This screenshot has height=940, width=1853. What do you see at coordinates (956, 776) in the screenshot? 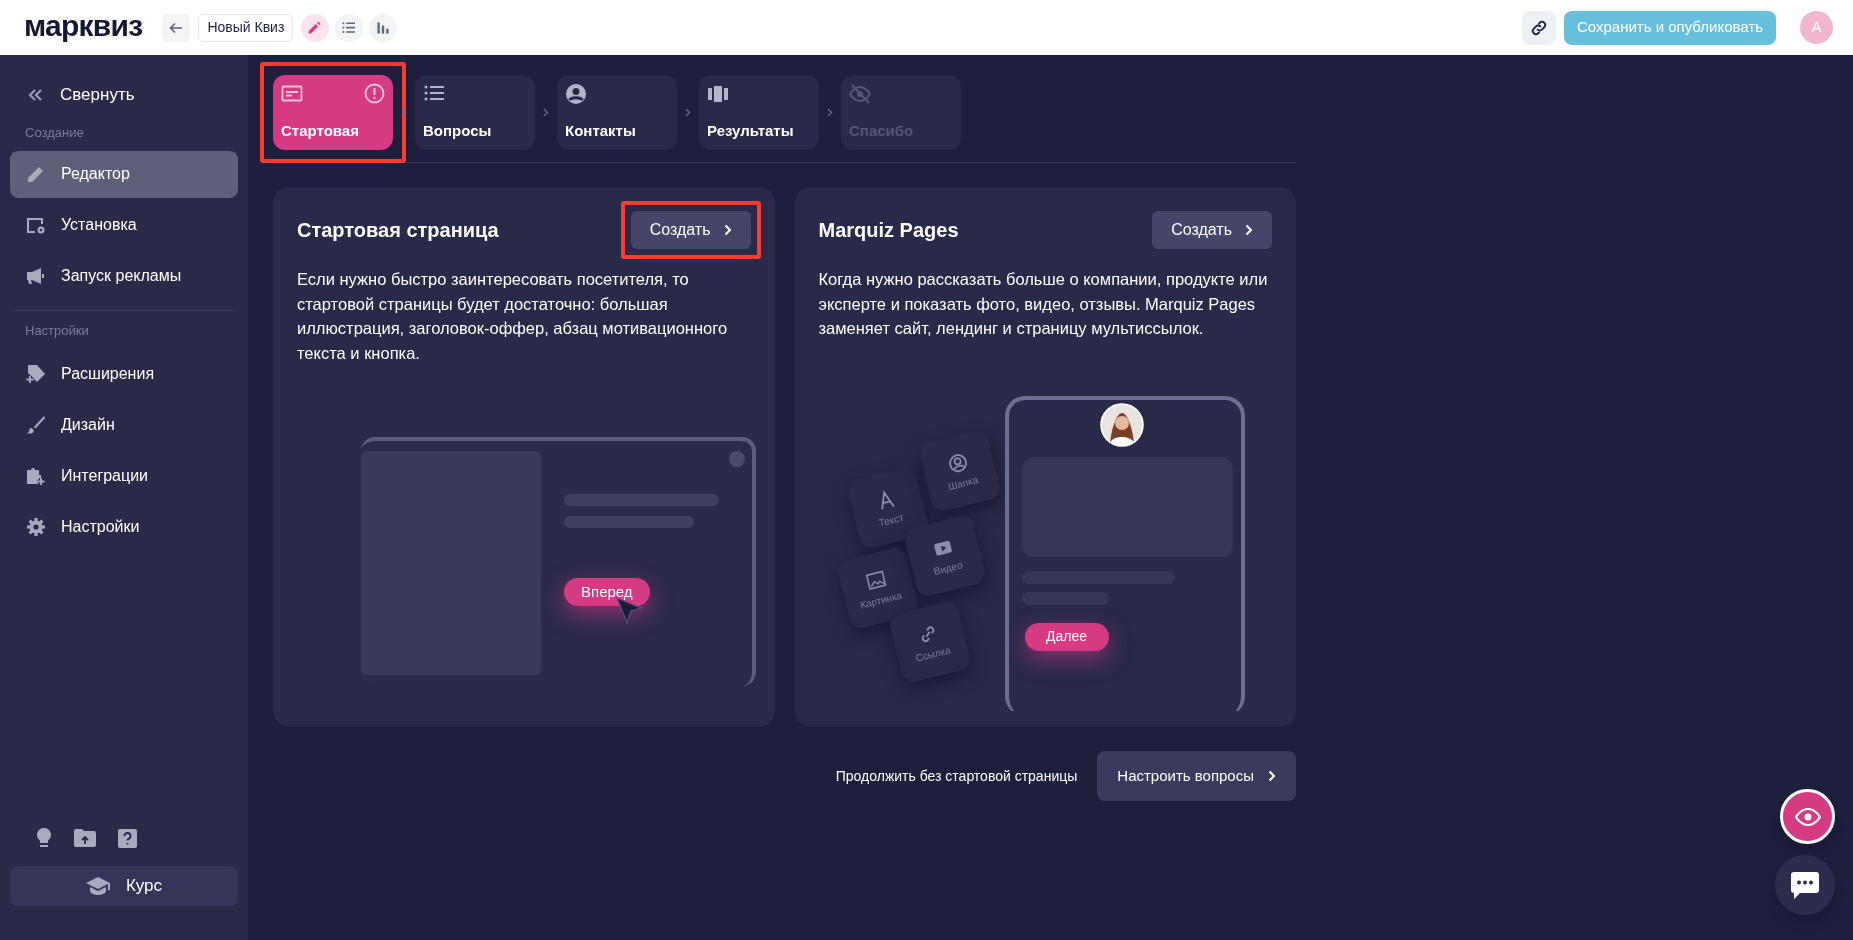
I see `skip-link: Продолжить без стартовой страницы` at bounding box center [956, 776].